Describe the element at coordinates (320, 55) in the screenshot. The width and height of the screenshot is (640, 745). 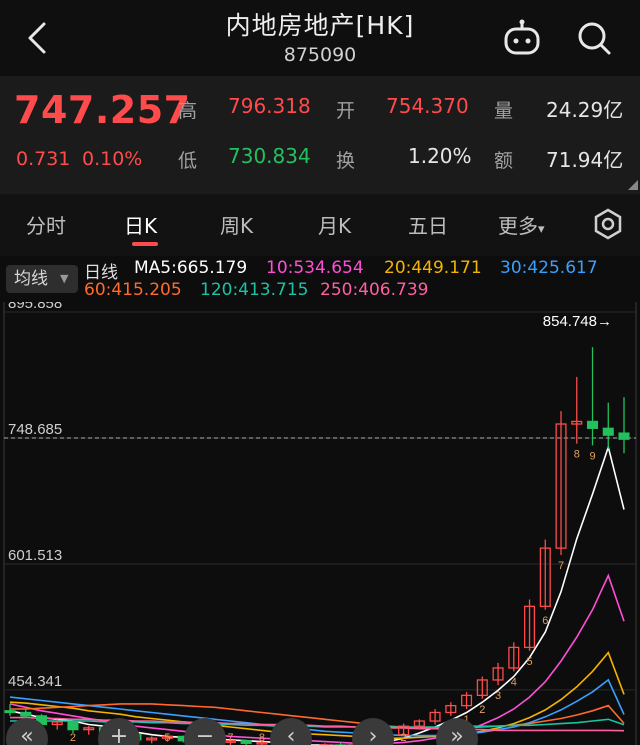
I see `stock-code: 875090` at that location.